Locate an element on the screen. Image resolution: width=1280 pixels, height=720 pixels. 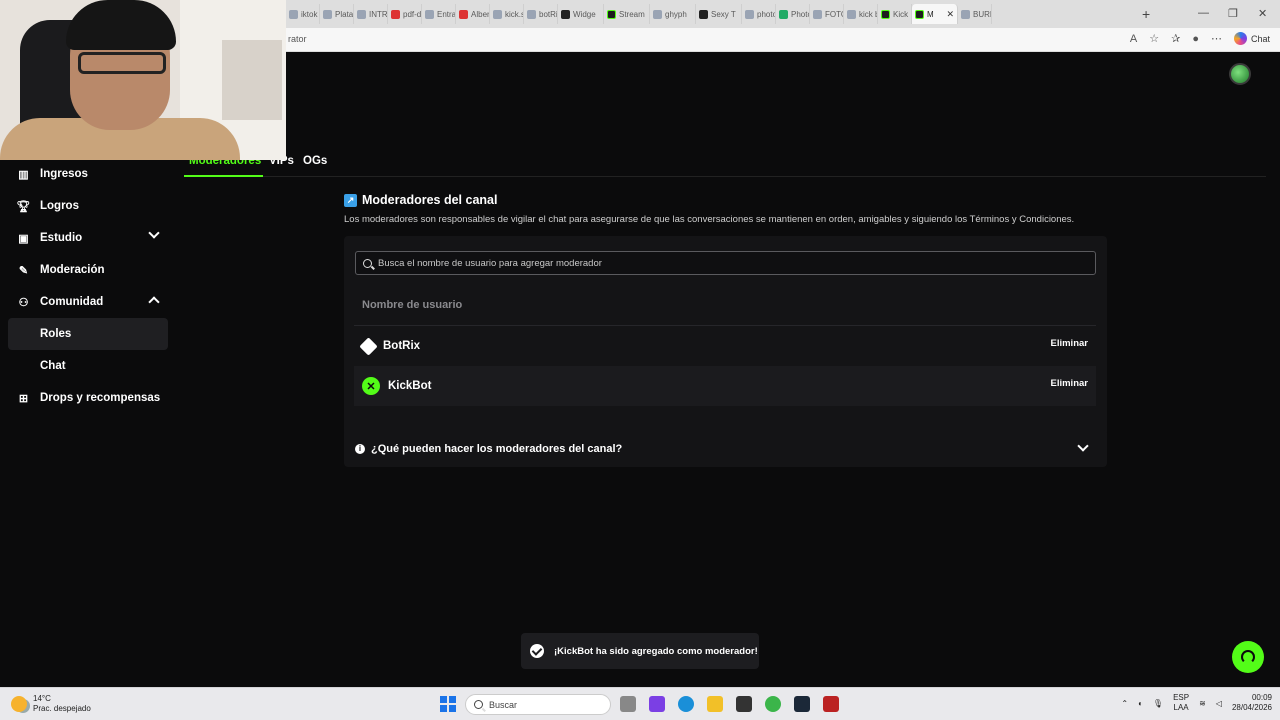
sidebar-item-comunidad: ⚇ Comunidad is located at coordinates (88, 302).